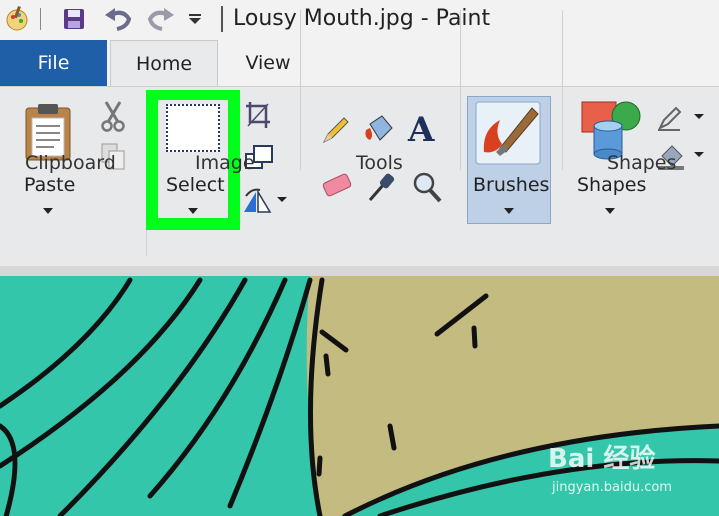  I want to click on fill-dropdown-arrow, so click(699, 154).